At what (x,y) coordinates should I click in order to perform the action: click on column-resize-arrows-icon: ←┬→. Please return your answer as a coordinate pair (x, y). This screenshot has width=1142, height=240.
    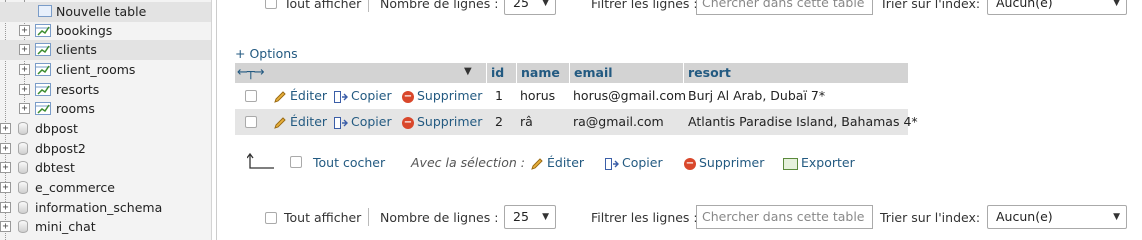
    Looking at the image, I should click on (251, 72).